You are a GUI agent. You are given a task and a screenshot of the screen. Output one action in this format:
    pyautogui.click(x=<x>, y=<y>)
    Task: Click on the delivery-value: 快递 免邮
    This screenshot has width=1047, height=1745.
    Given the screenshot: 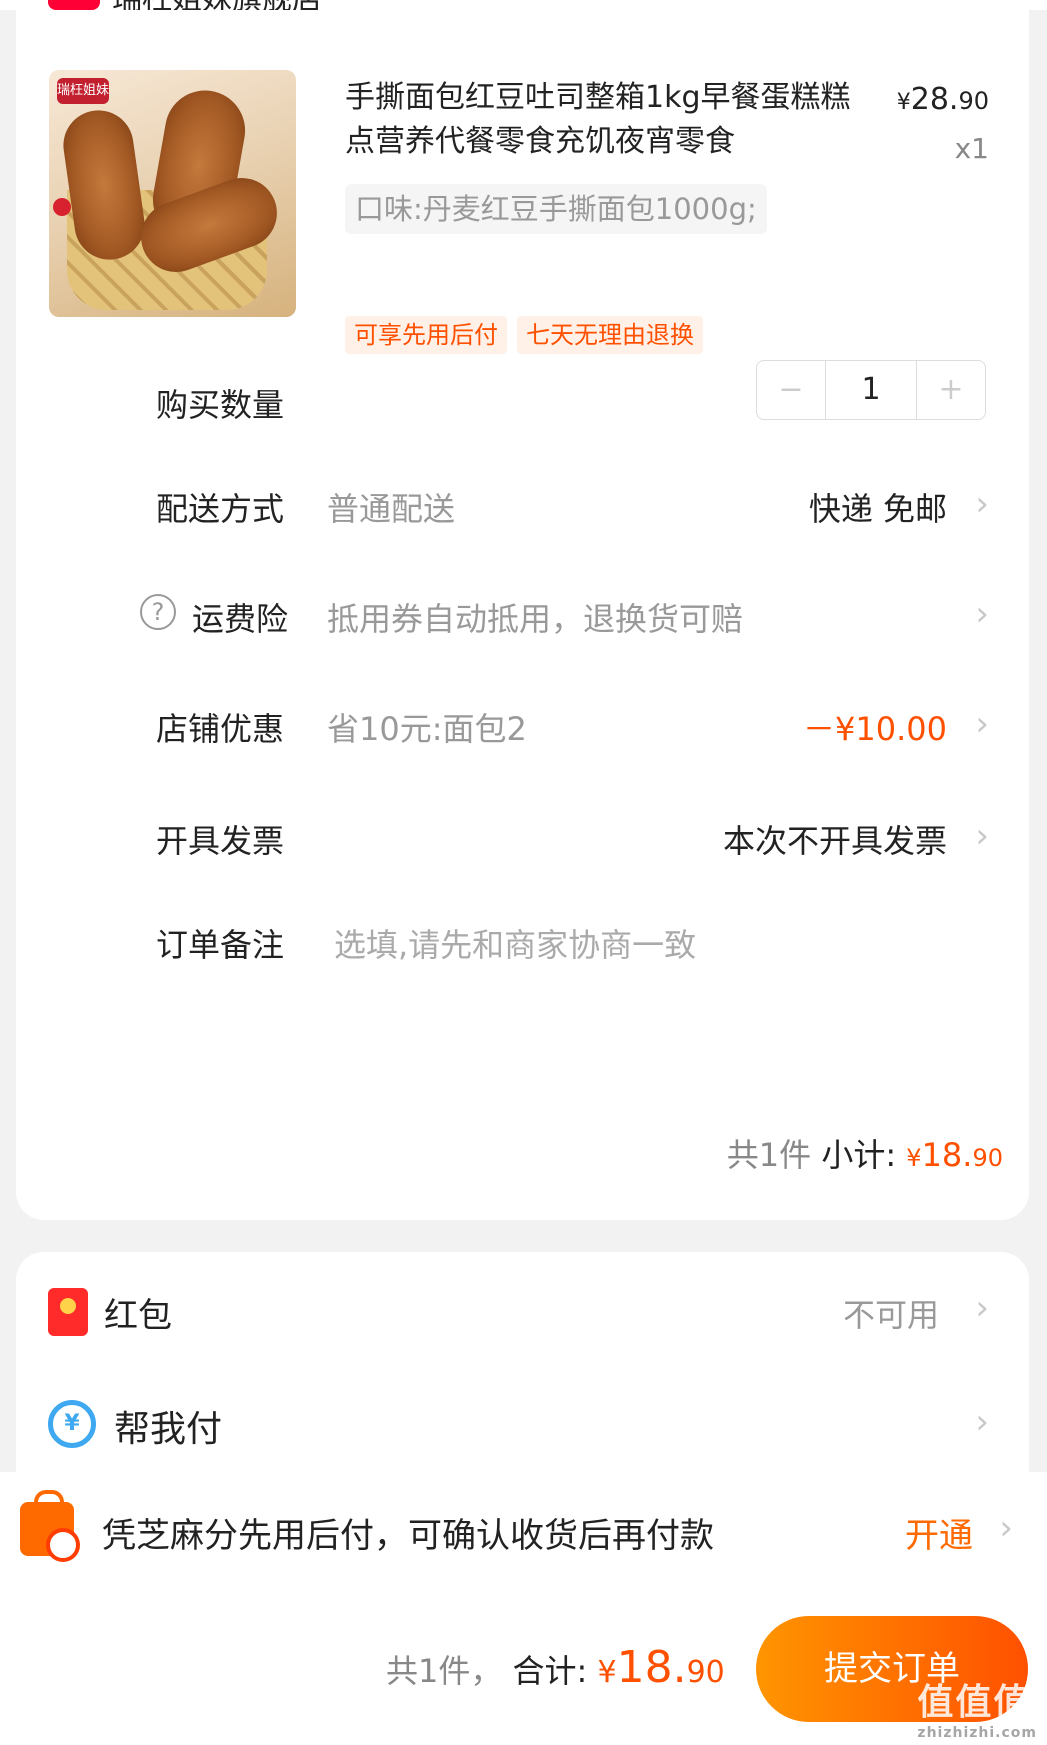 What is the action you would take?
    pyautogui.click(x=877, y=509)
    